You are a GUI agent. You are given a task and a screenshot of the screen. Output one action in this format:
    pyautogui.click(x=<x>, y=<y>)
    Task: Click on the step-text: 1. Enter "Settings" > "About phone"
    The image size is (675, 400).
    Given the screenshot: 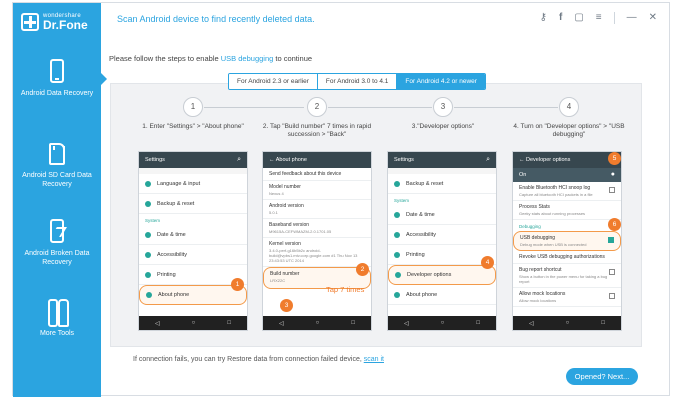 What is the action you would take?
    pyautogui.click(x=193, y=126)
    